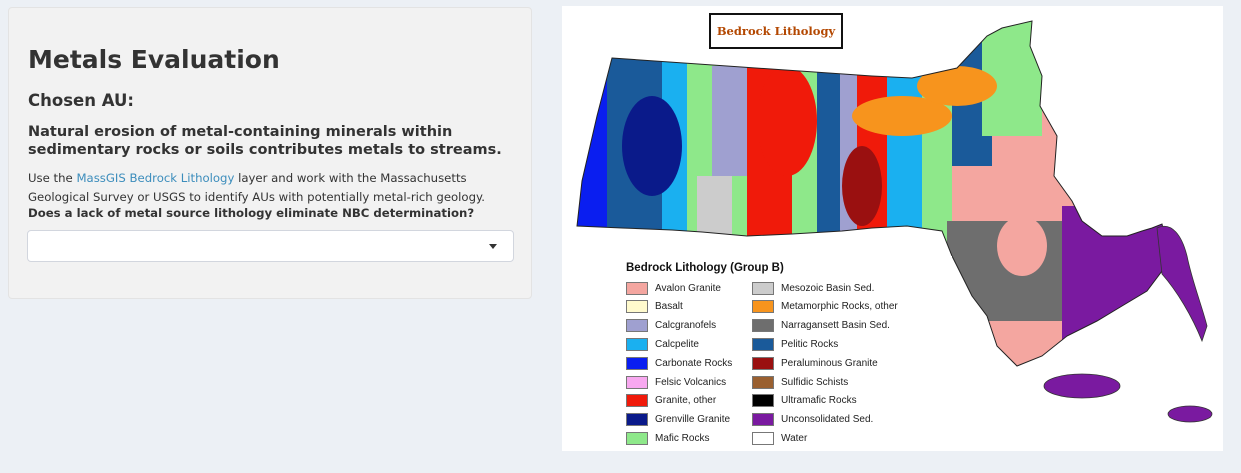 This screenshot has width=1241, height=473. I want to click on legend-item: Mesozoic Basin Sed., so click(813, 288).